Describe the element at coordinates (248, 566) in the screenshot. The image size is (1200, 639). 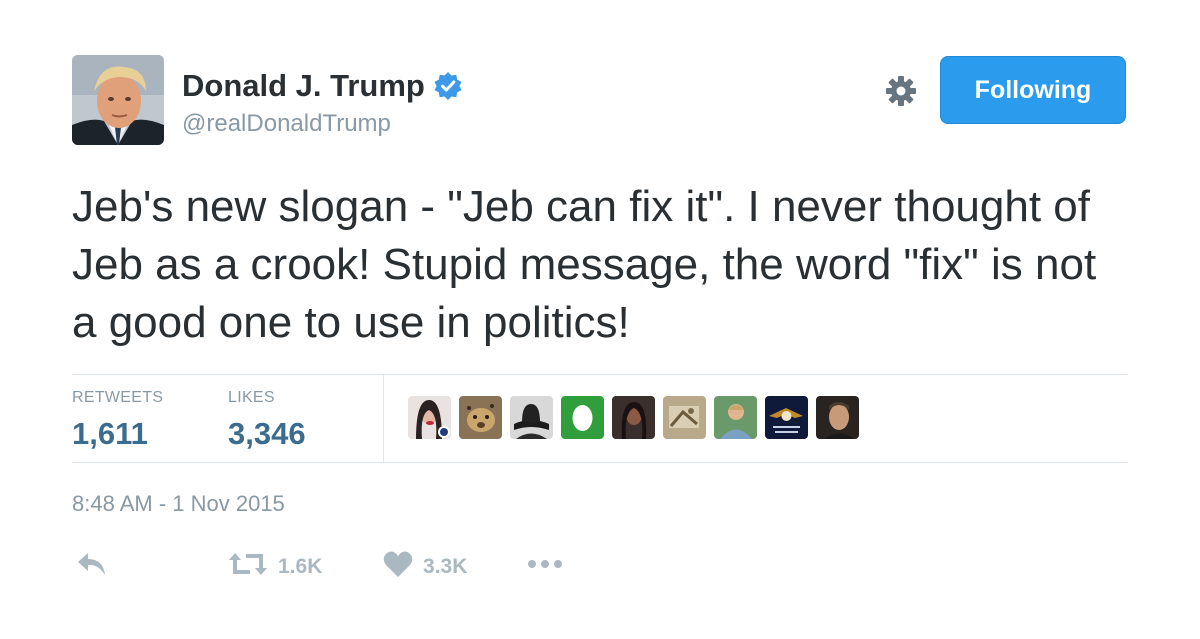
I see `retweet-icon` at that location.